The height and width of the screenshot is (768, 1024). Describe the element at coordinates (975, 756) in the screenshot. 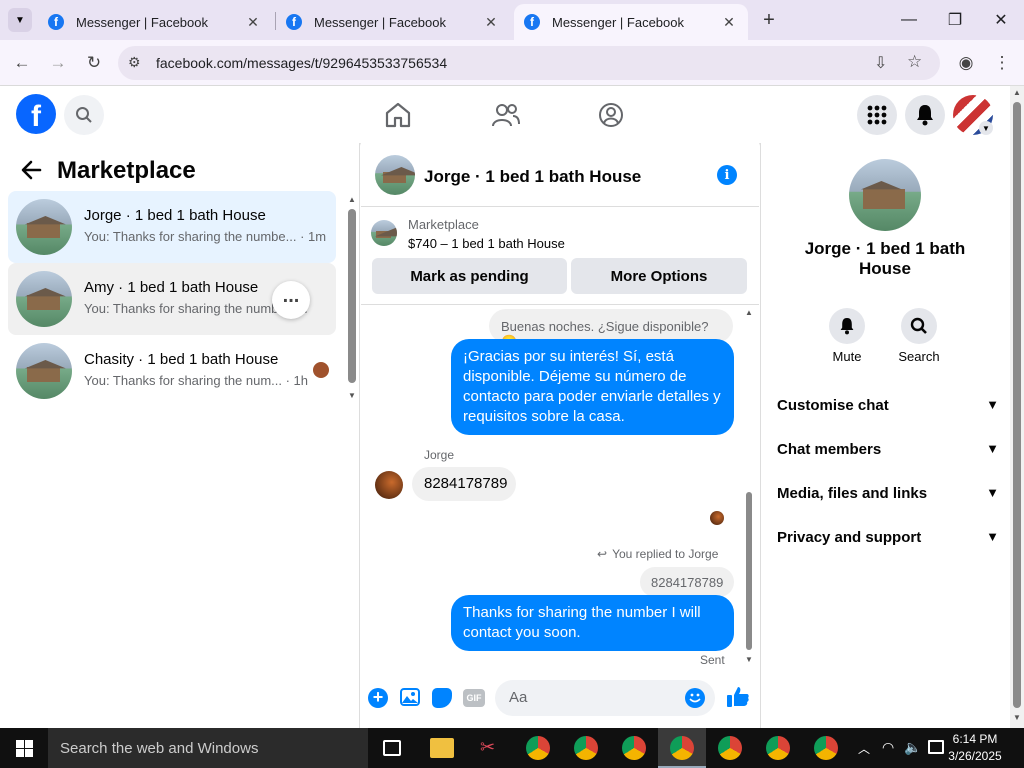

I see `taskbar-date: 3/26/2025` at that location.